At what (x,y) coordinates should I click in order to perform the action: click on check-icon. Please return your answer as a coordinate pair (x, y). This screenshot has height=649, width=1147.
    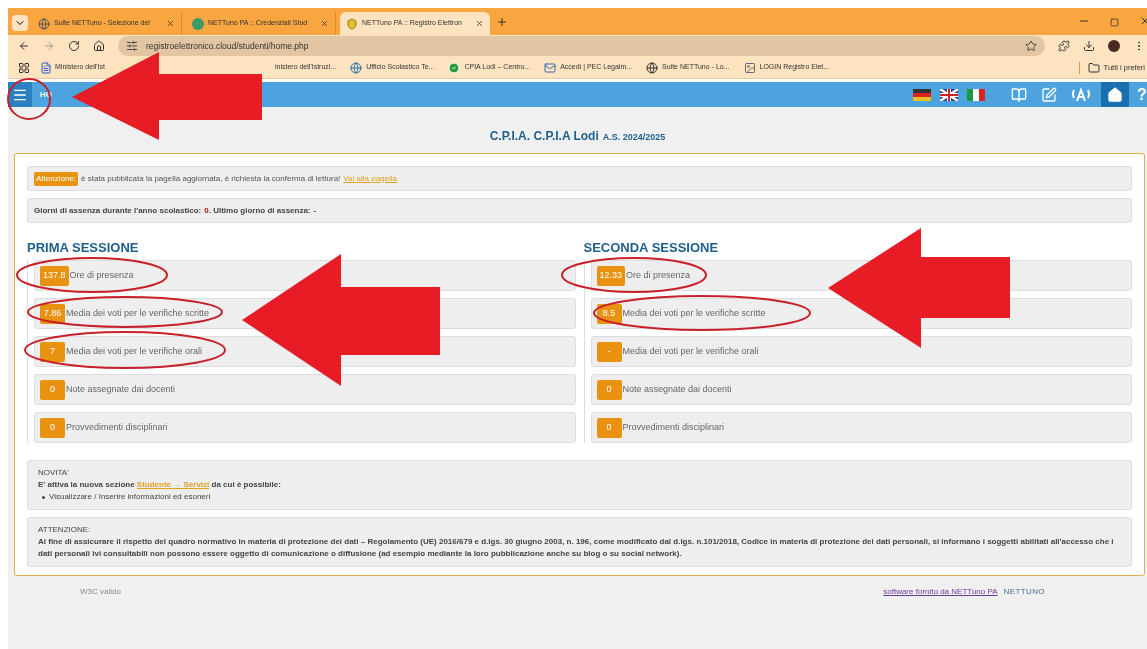
    Looking at the image, I should click on (454, 67).